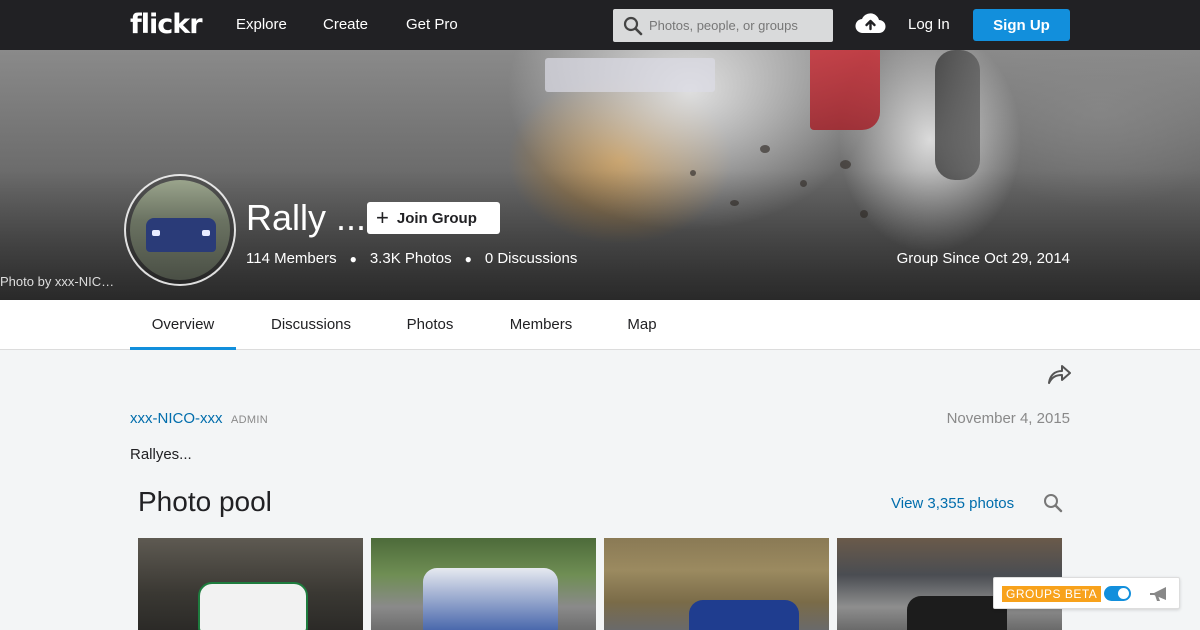  I want to click on group-avatar, so click(180, 230).